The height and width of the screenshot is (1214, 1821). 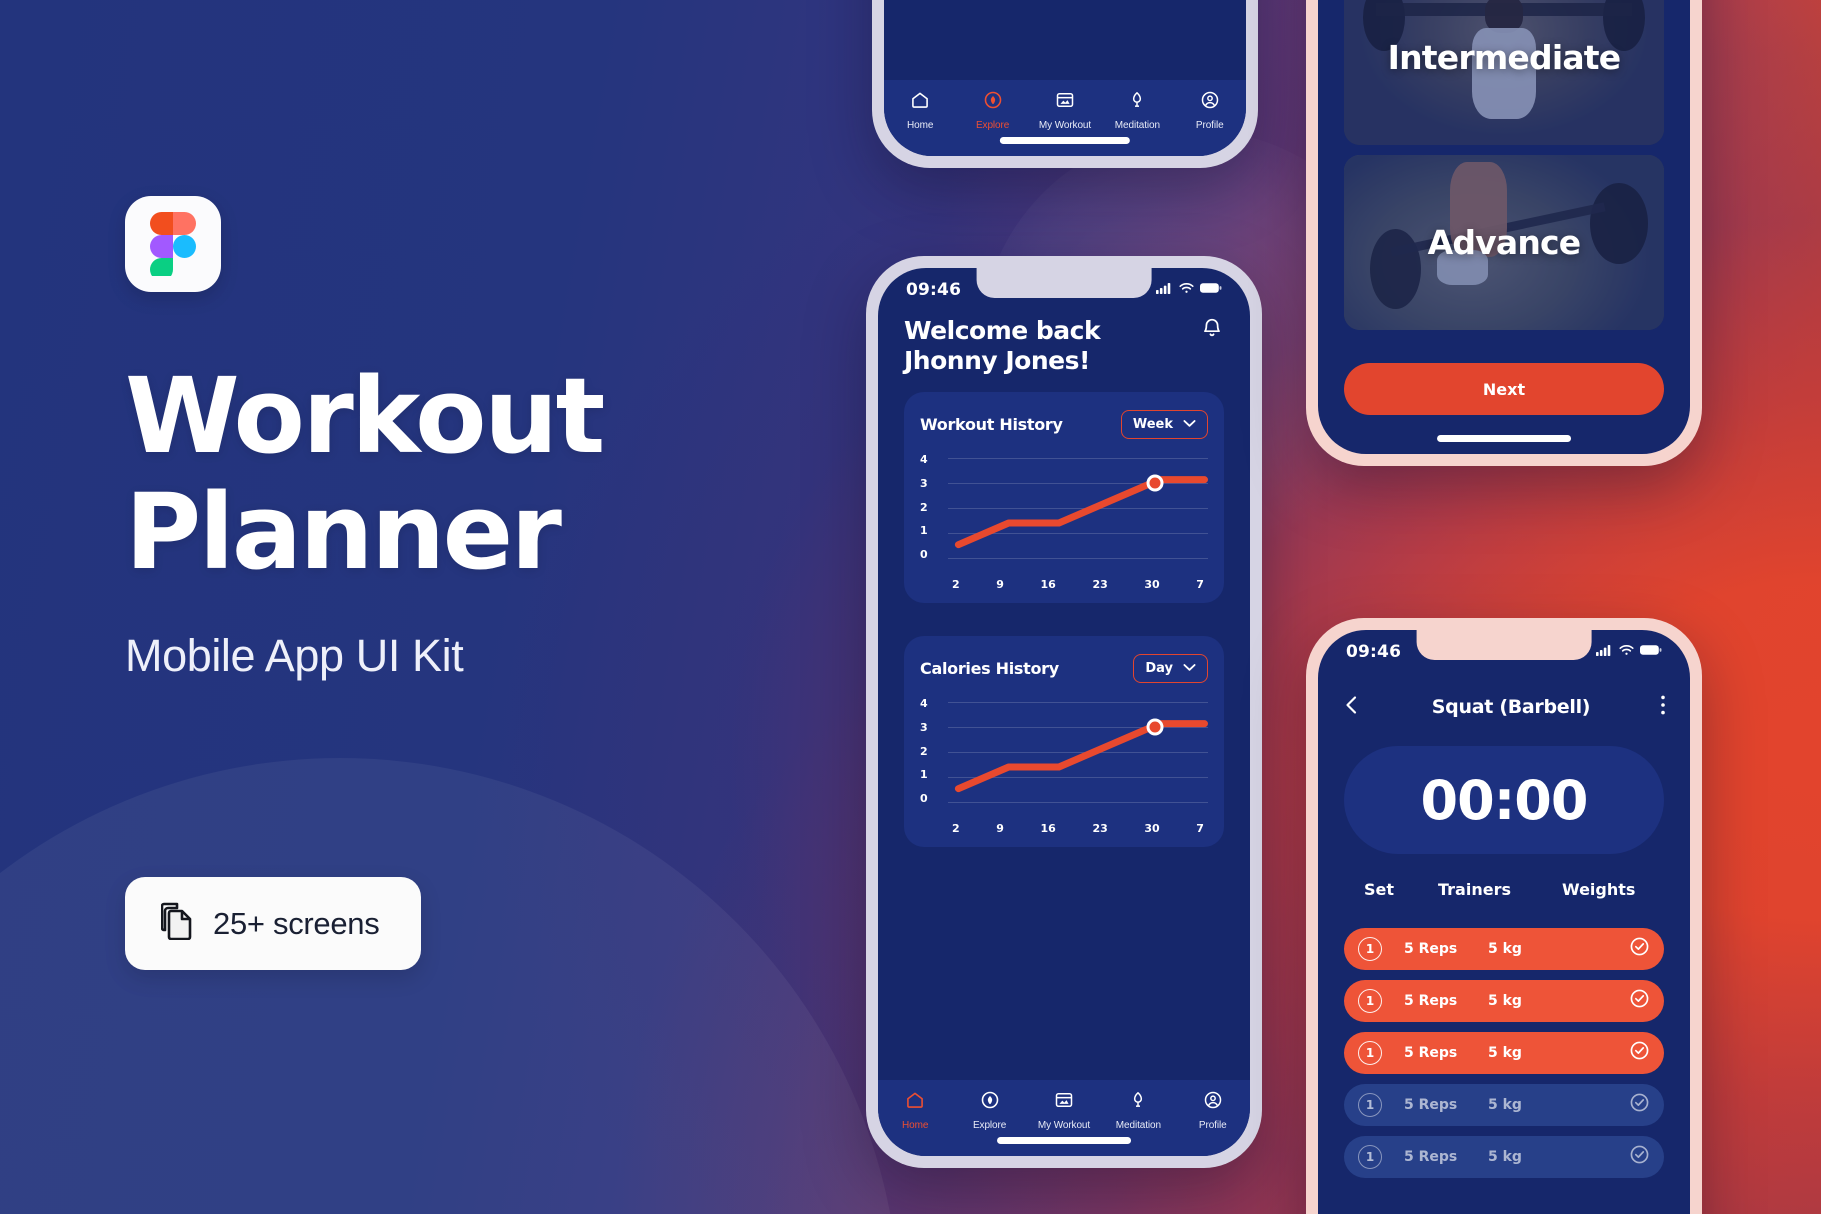 I want to click on exercise-navbar: Squat (Barbell), so click(x=1504, y=707).